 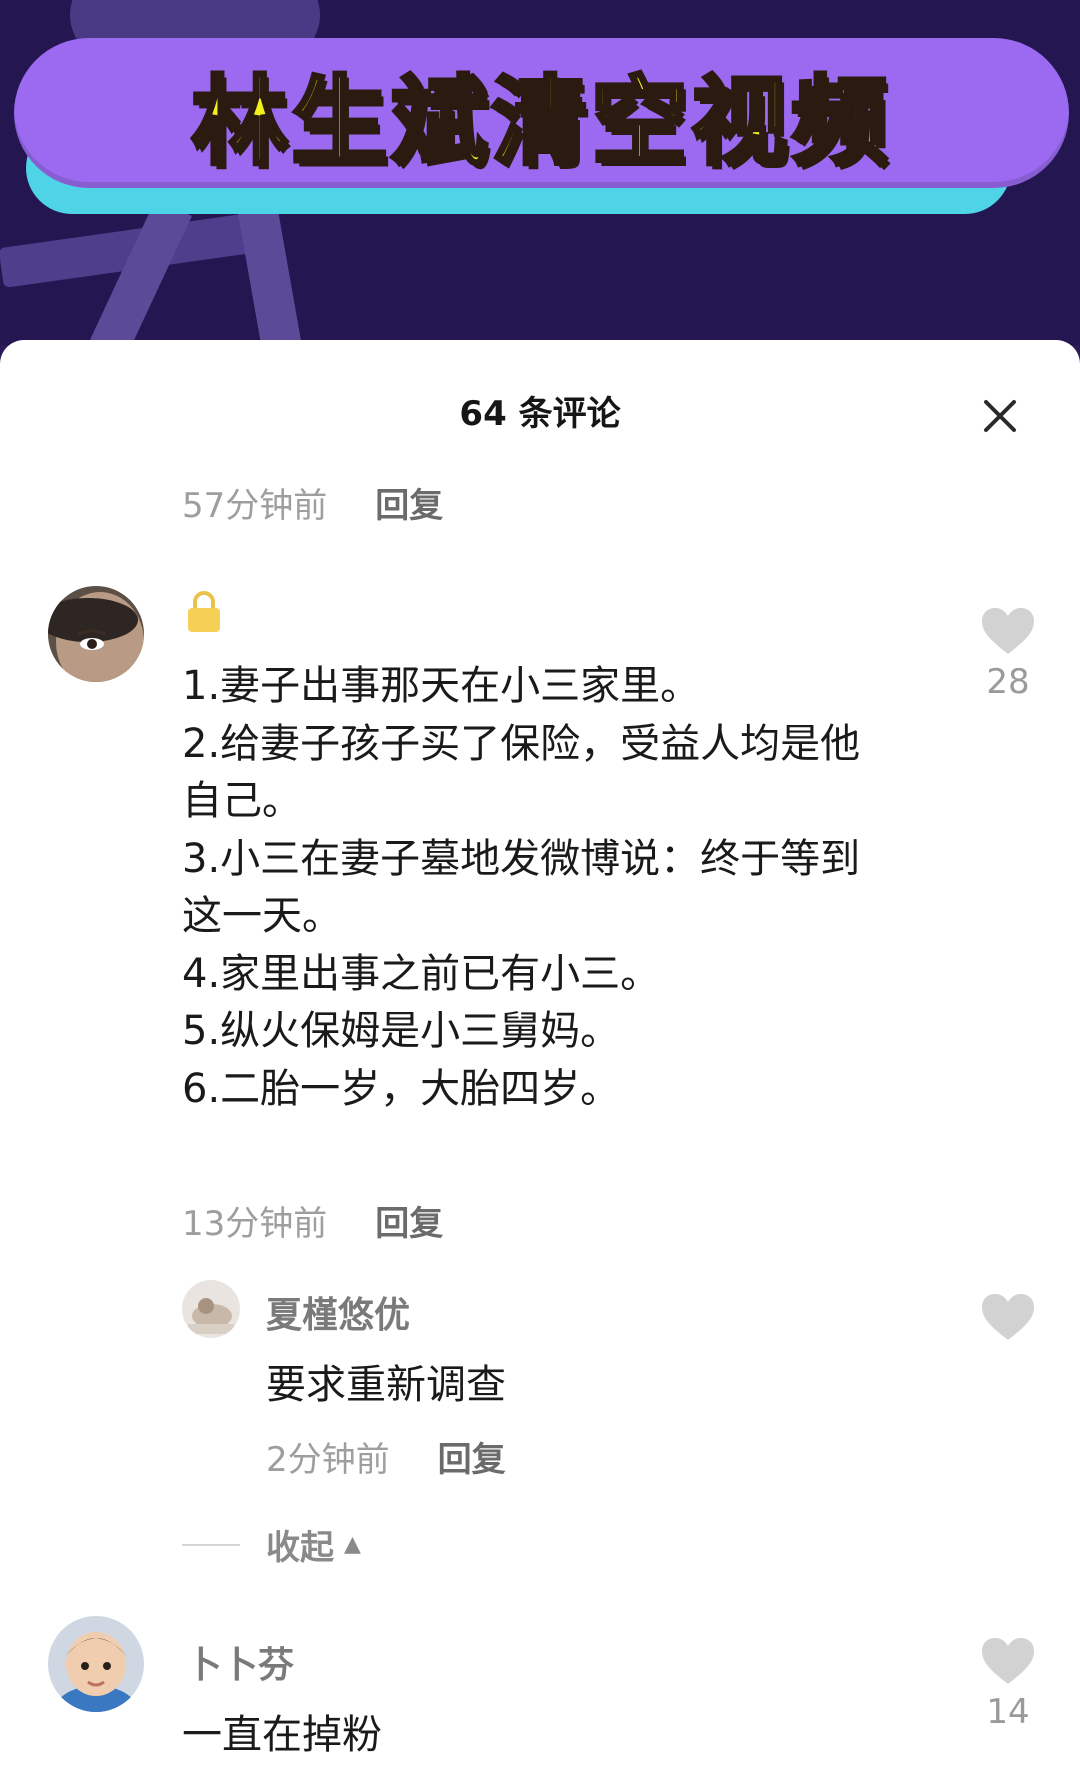 What do you see at coordinates (540, 414) in the screenshot?
I see `comment-count-title: 64 条评论` at bounding box center [540, 414].